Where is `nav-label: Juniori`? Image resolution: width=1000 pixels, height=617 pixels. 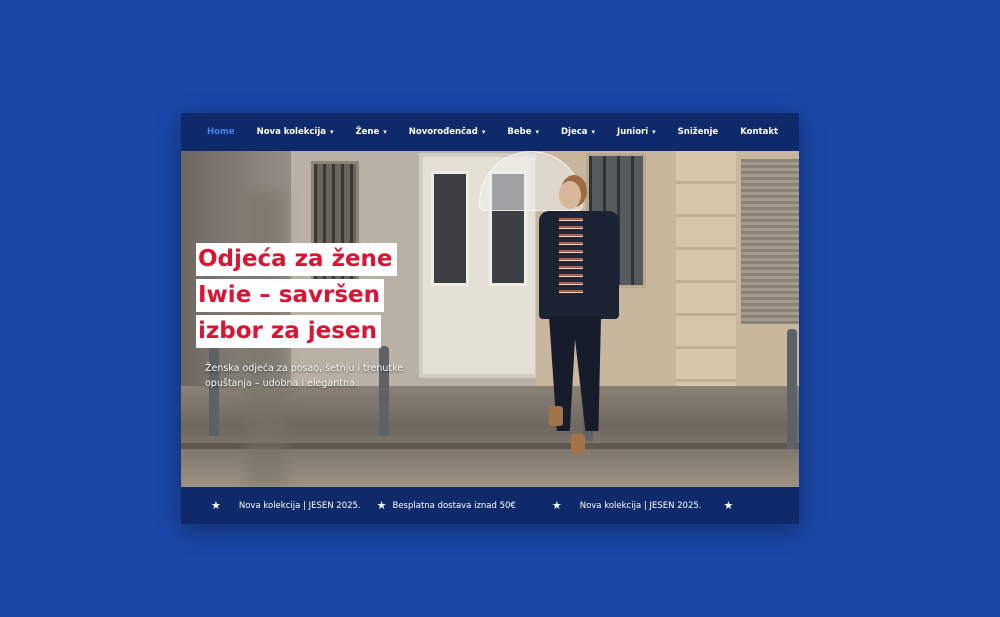
nav-label: Juniori is located at coordinates (633, 132).